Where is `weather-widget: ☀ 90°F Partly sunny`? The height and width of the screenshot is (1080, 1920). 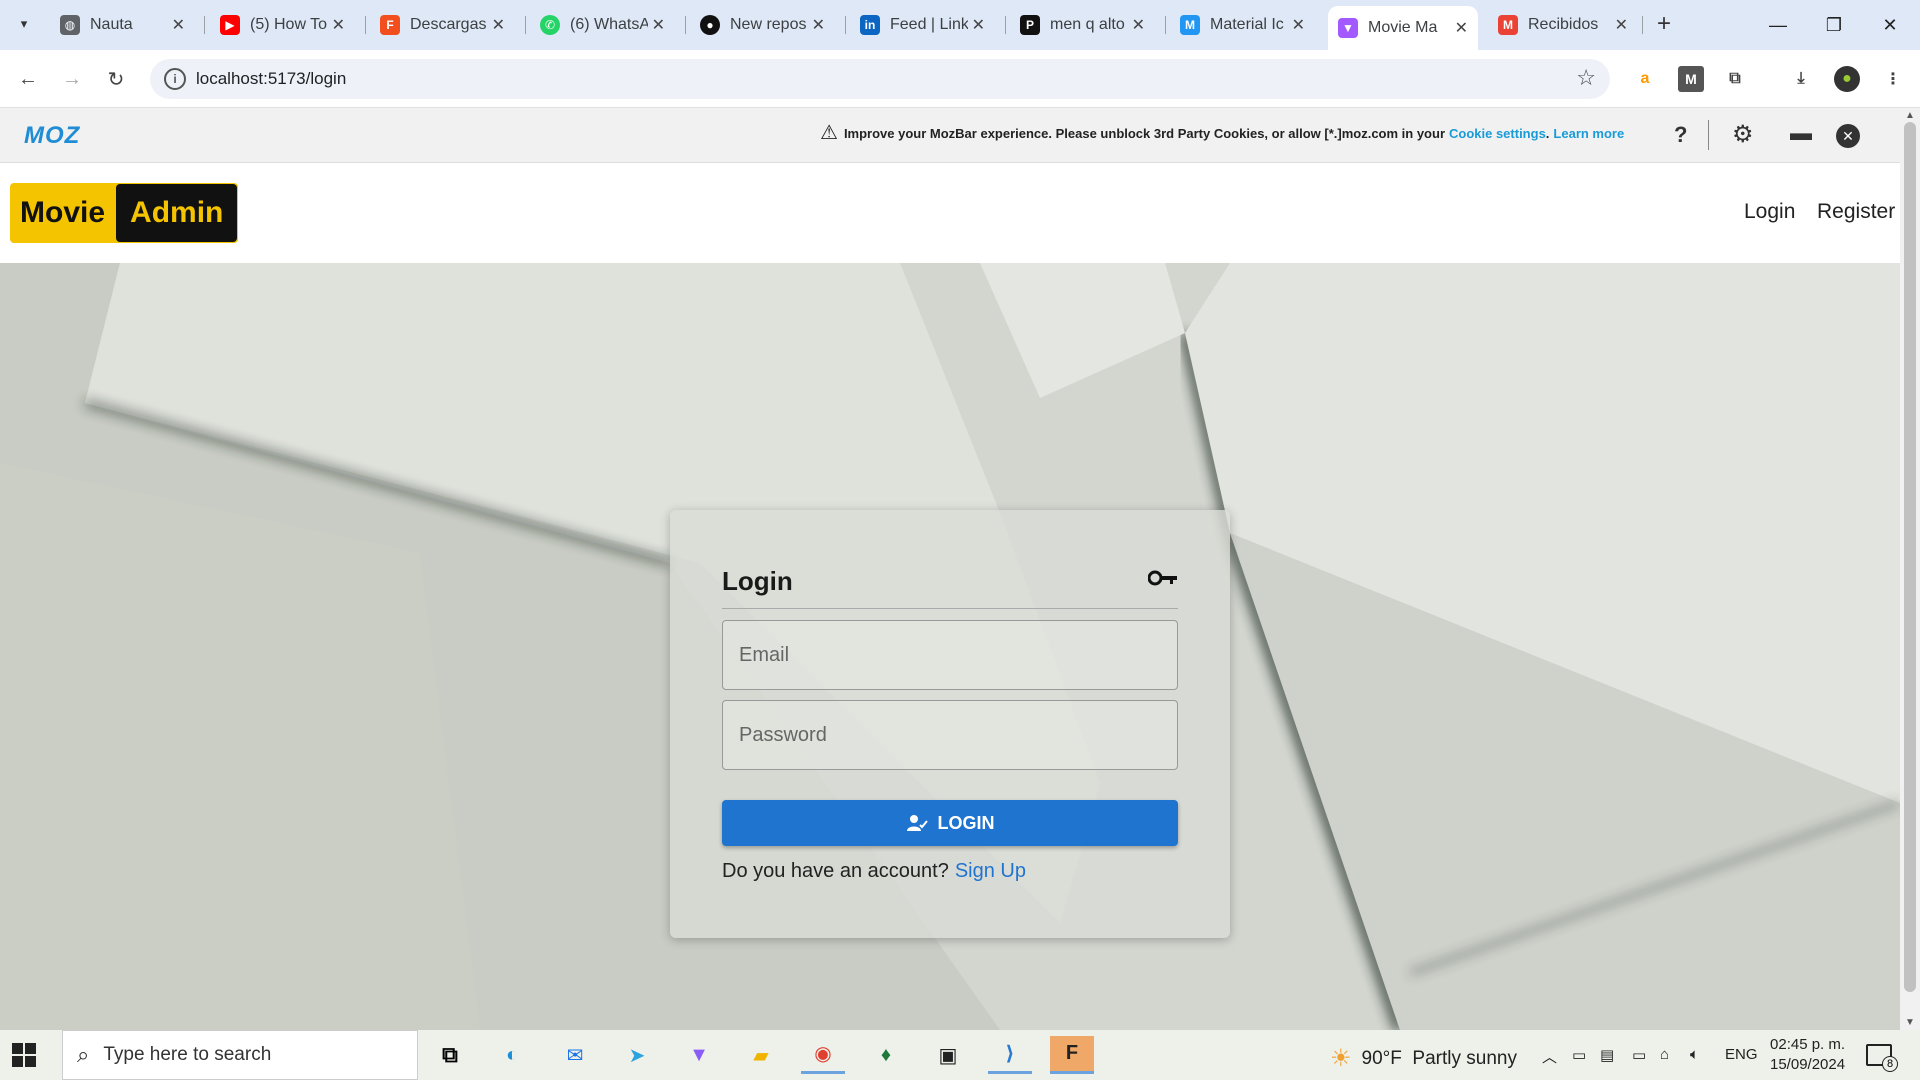 weather-widget: ☀ 90°F Partly sunny is located at coordinates (1423, 1058).